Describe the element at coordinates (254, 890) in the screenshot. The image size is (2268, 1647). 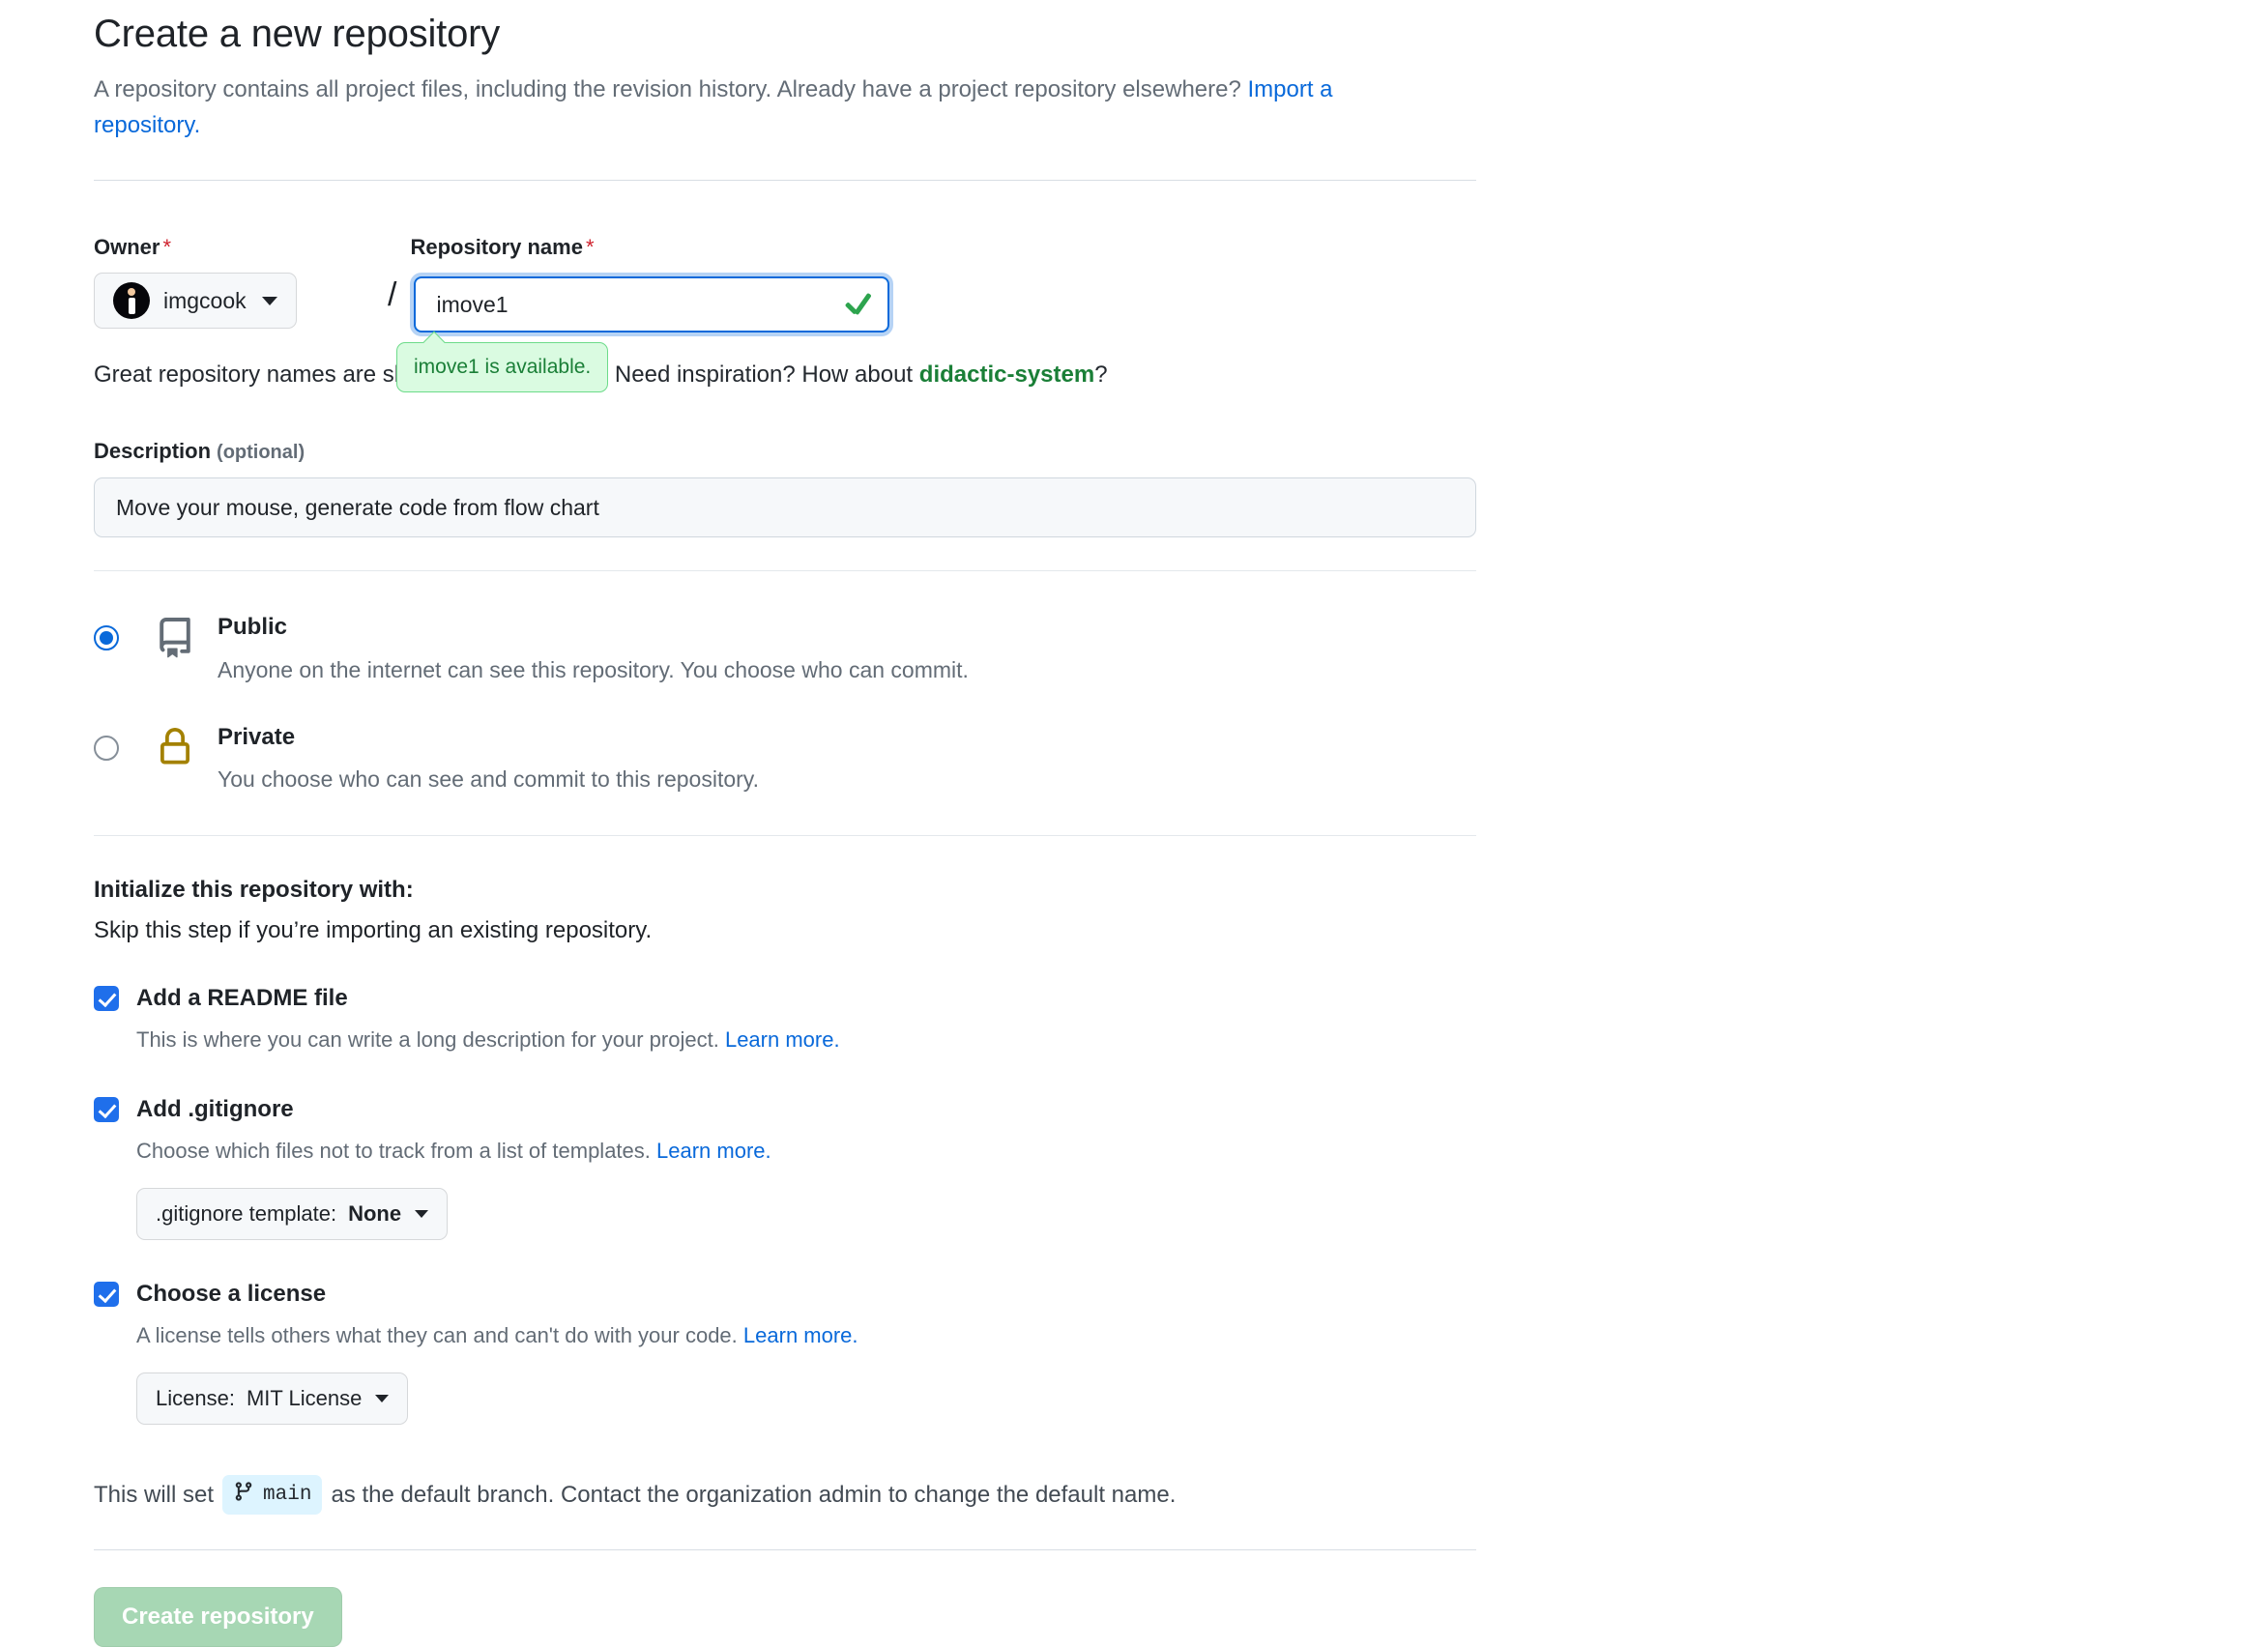
I see `initialize-title: Initialize this repository with:` at that location.